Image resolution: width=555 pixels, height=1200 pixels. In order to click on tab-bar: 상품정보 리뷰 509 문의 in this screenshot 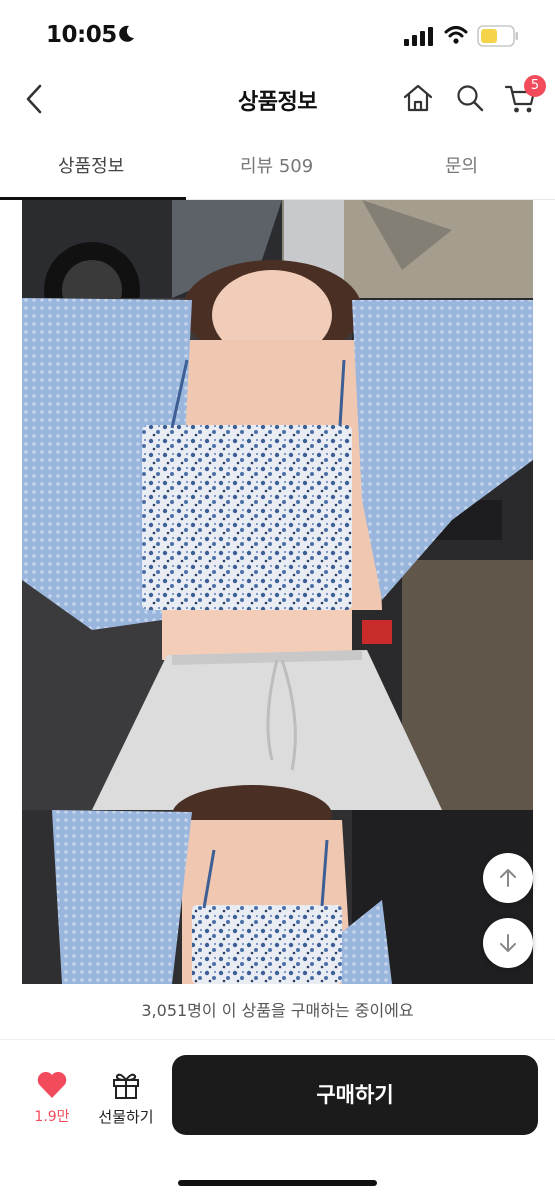, I will do `click(277, 165)`.